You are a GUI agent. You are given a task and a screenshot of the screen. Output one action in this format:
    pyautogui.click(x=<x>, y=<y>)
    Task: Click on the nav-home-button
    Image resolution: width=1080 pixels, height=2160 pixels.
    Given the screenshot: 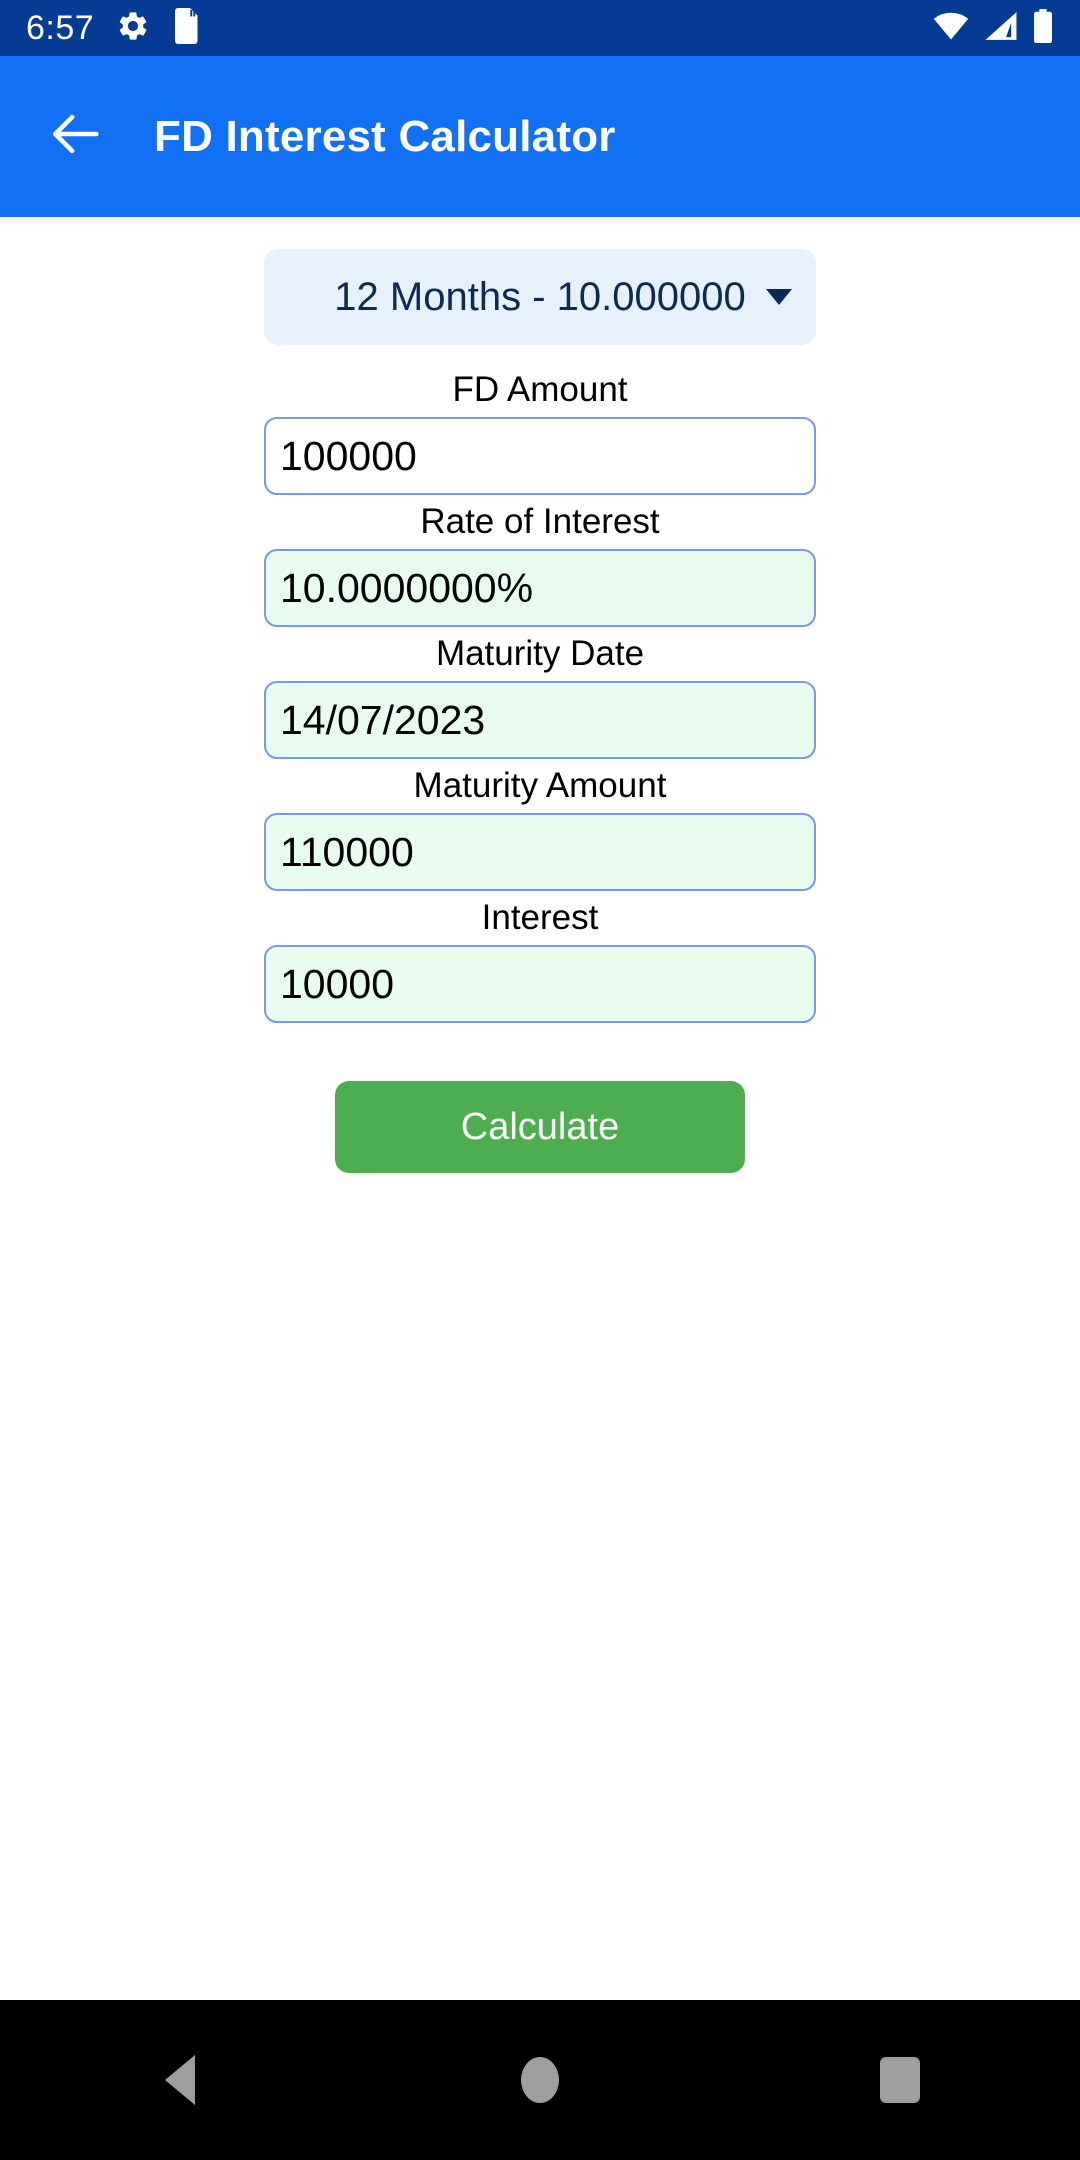 What is the action you would take?
    pyautogui.click(x=540, y=2080)
    